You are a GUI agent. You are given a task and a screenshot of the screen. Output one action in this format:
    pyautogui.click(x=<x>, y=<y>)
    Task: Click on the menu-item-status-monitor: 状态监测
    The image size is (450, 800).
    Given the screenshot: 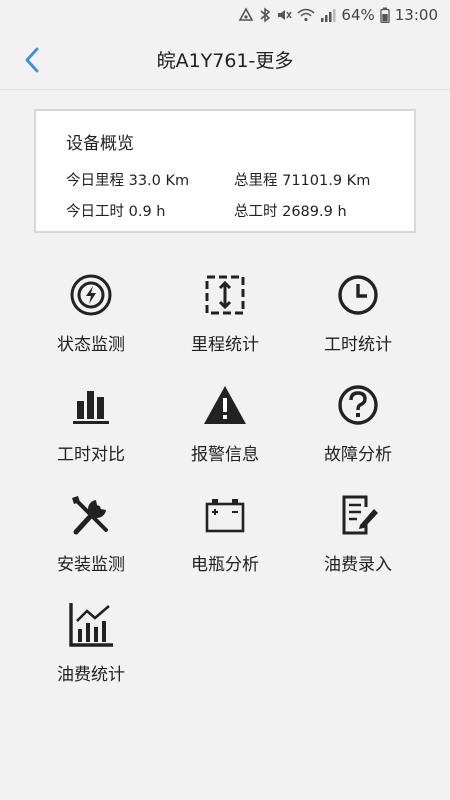 What is the action you would take?
    pyautogui.click(x=91, y=320)
    